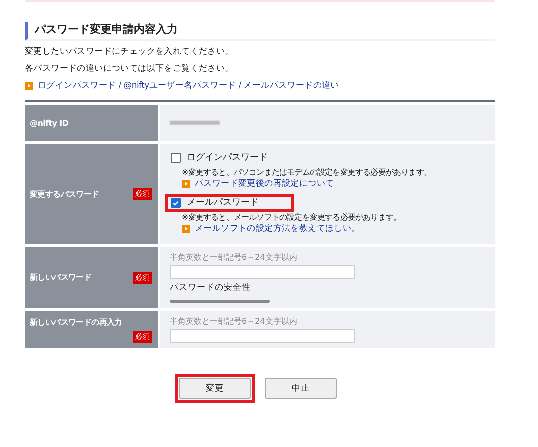  I want to click on section-heading: パスワード変更申請内容入力, so click(260, 31).